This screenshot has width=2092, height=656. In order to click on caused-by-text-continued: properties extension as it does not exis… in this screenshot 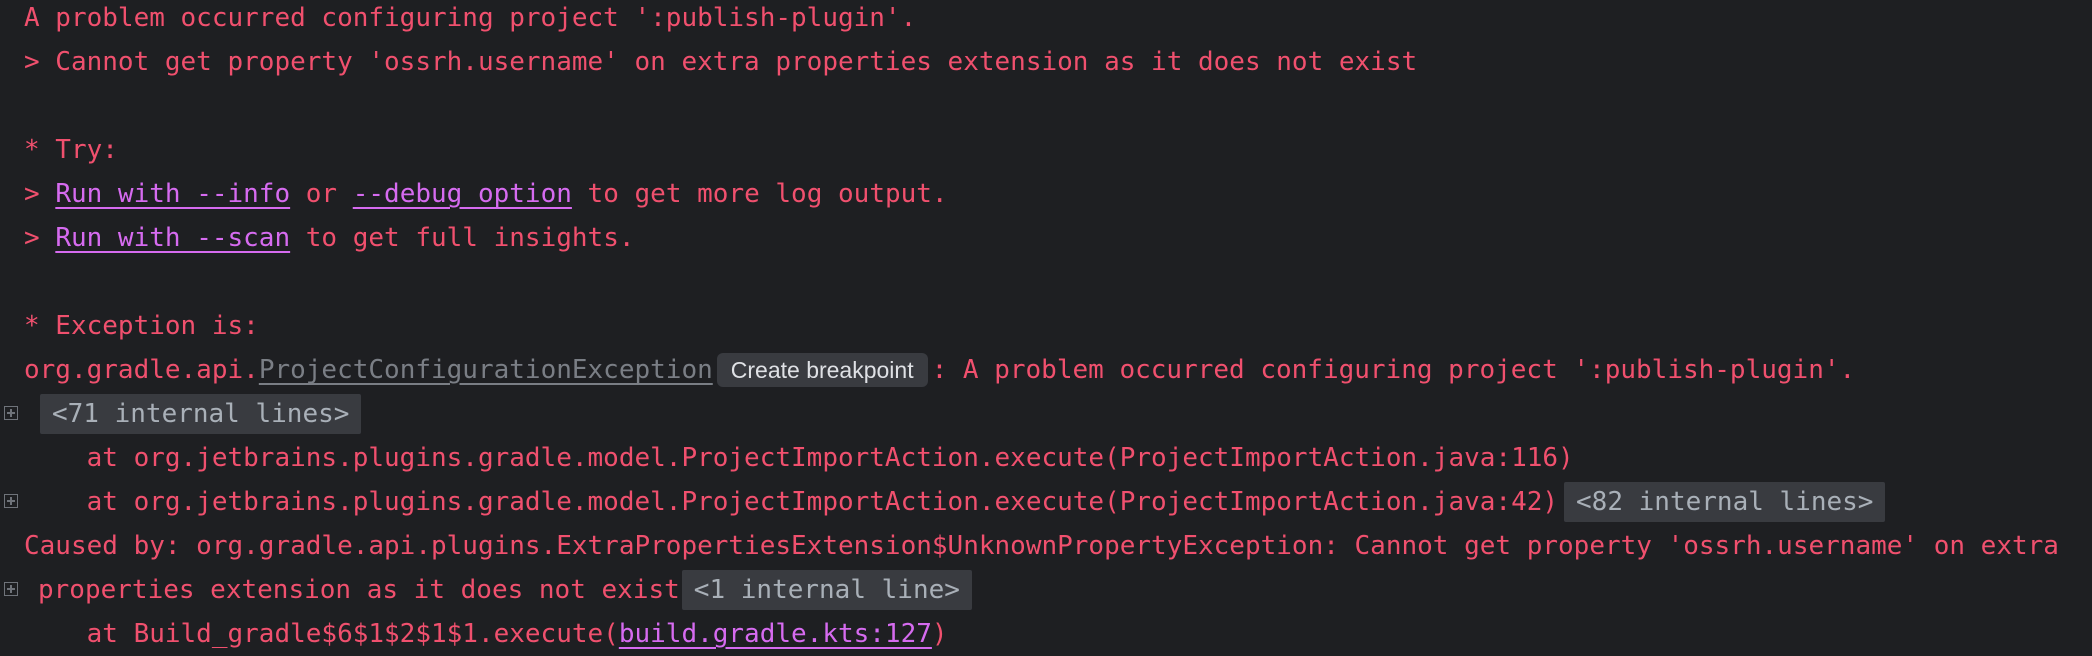, I will do `click(359, 590)`.